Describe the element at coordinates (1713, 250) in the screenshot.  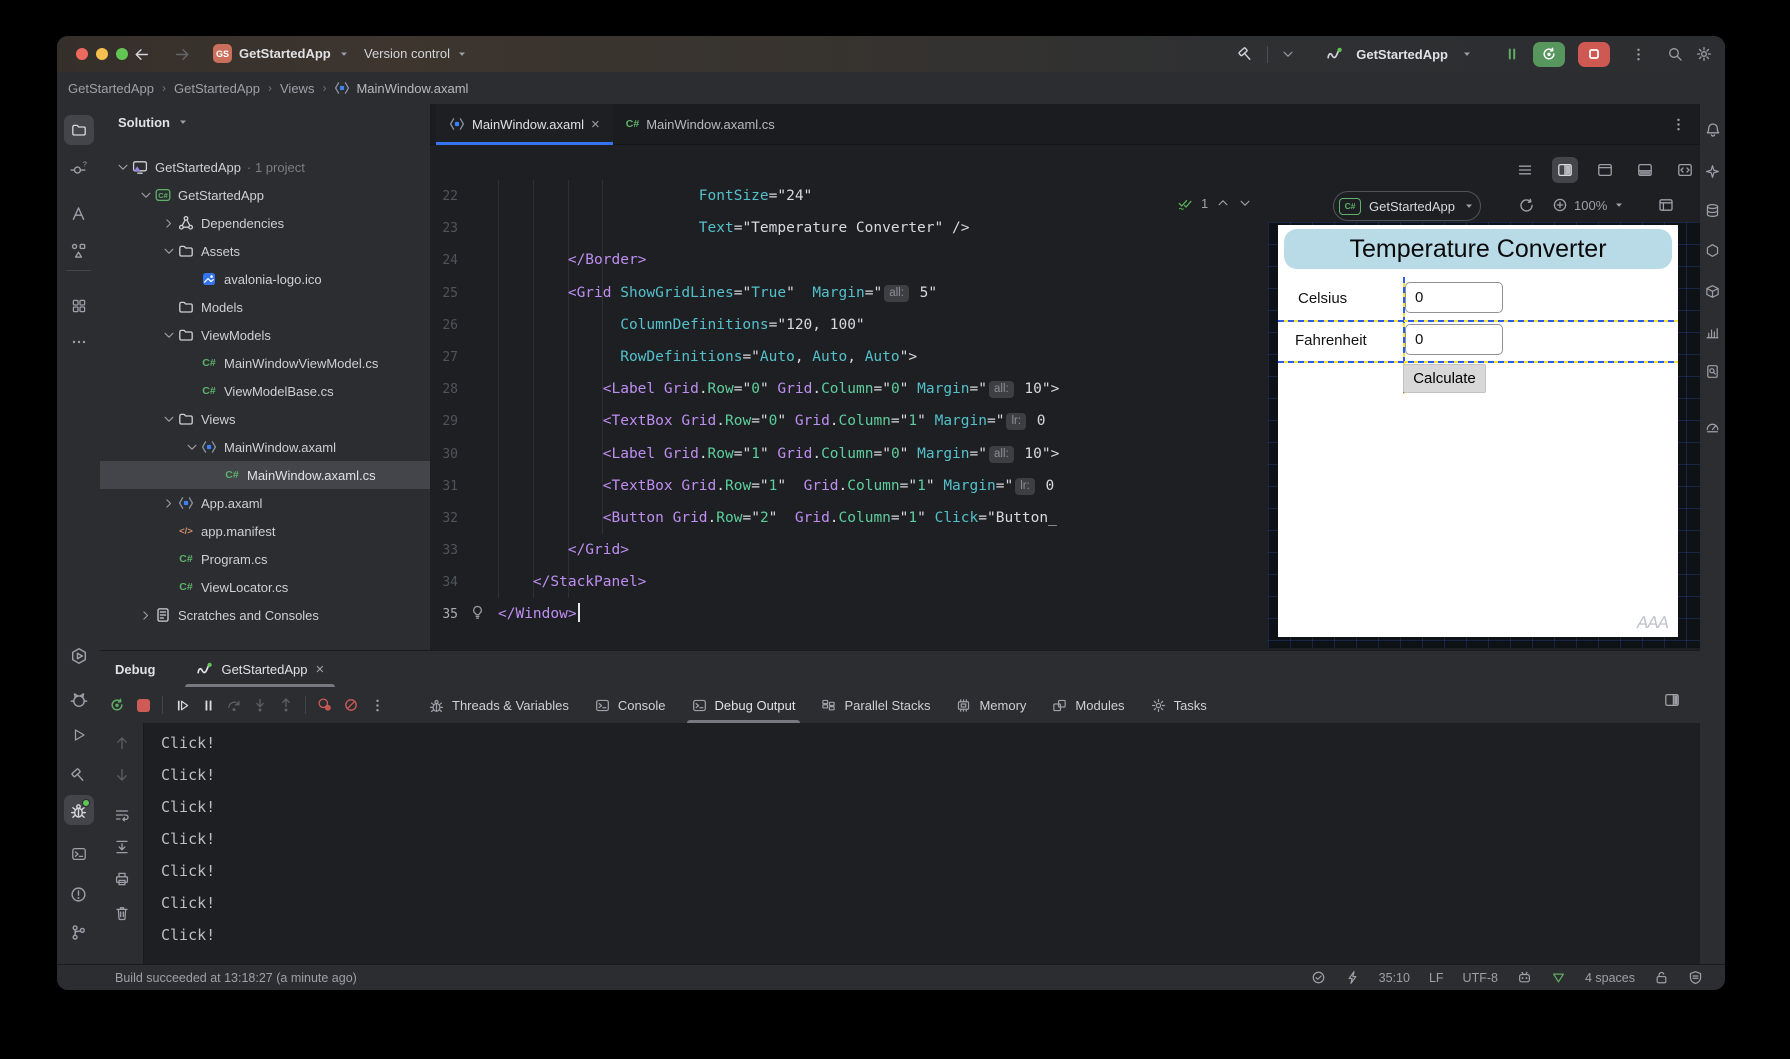
I see `endpoints-tool-icon` at that location.